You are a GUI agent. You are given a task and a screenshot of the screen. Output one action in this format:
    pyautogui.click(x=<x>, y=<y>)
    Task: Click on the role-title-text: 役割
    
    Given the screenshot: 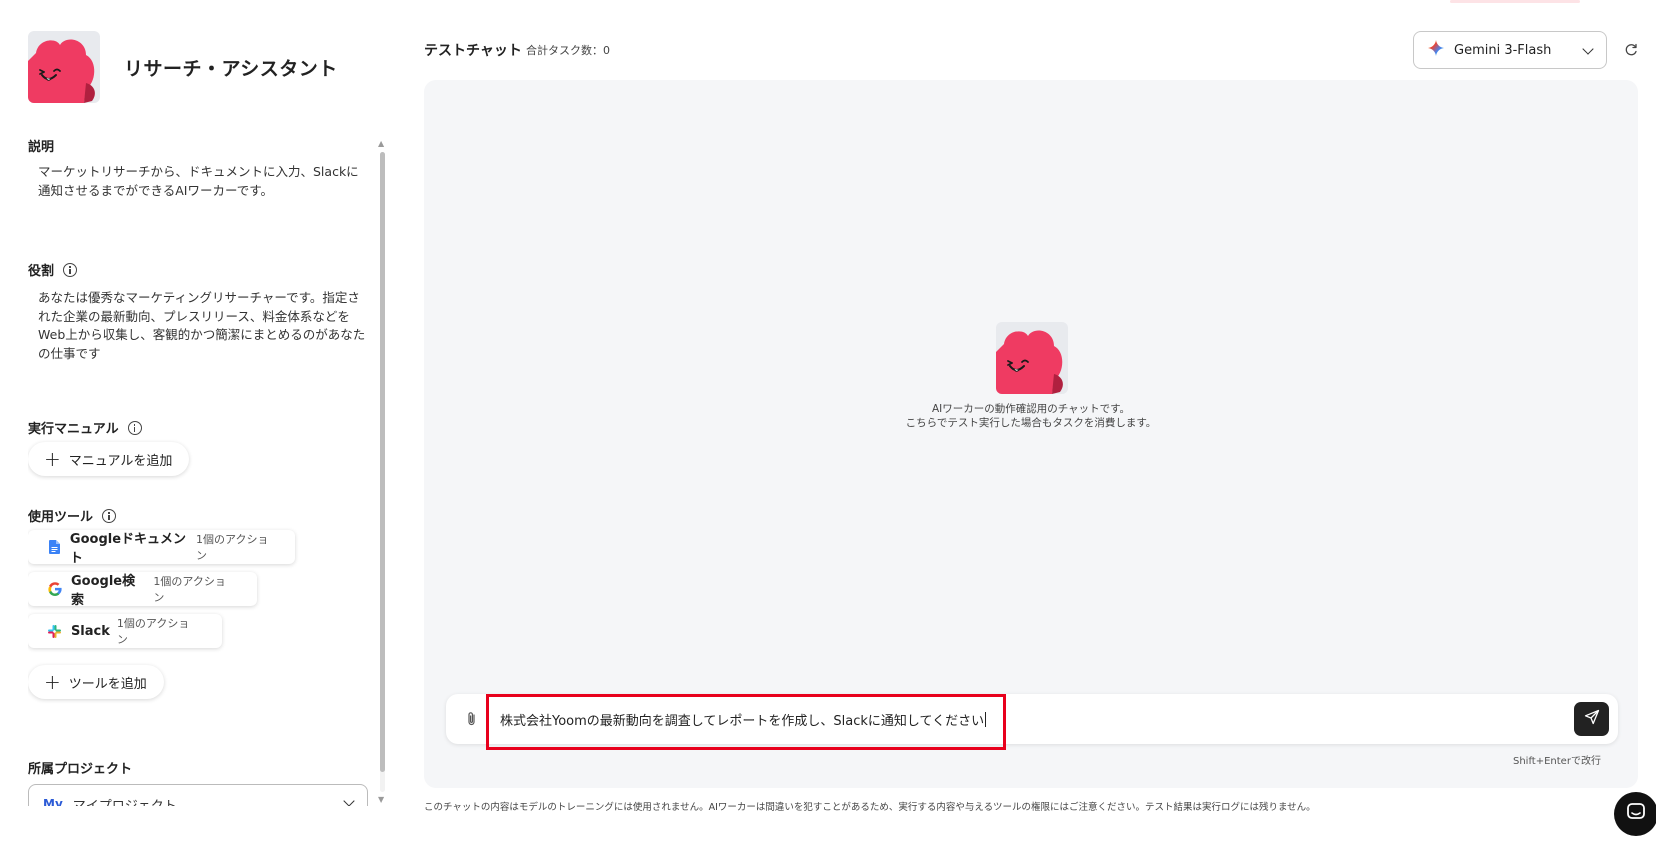 What is the action you would take?
    pyautogui.click(x=41, y=271)
    